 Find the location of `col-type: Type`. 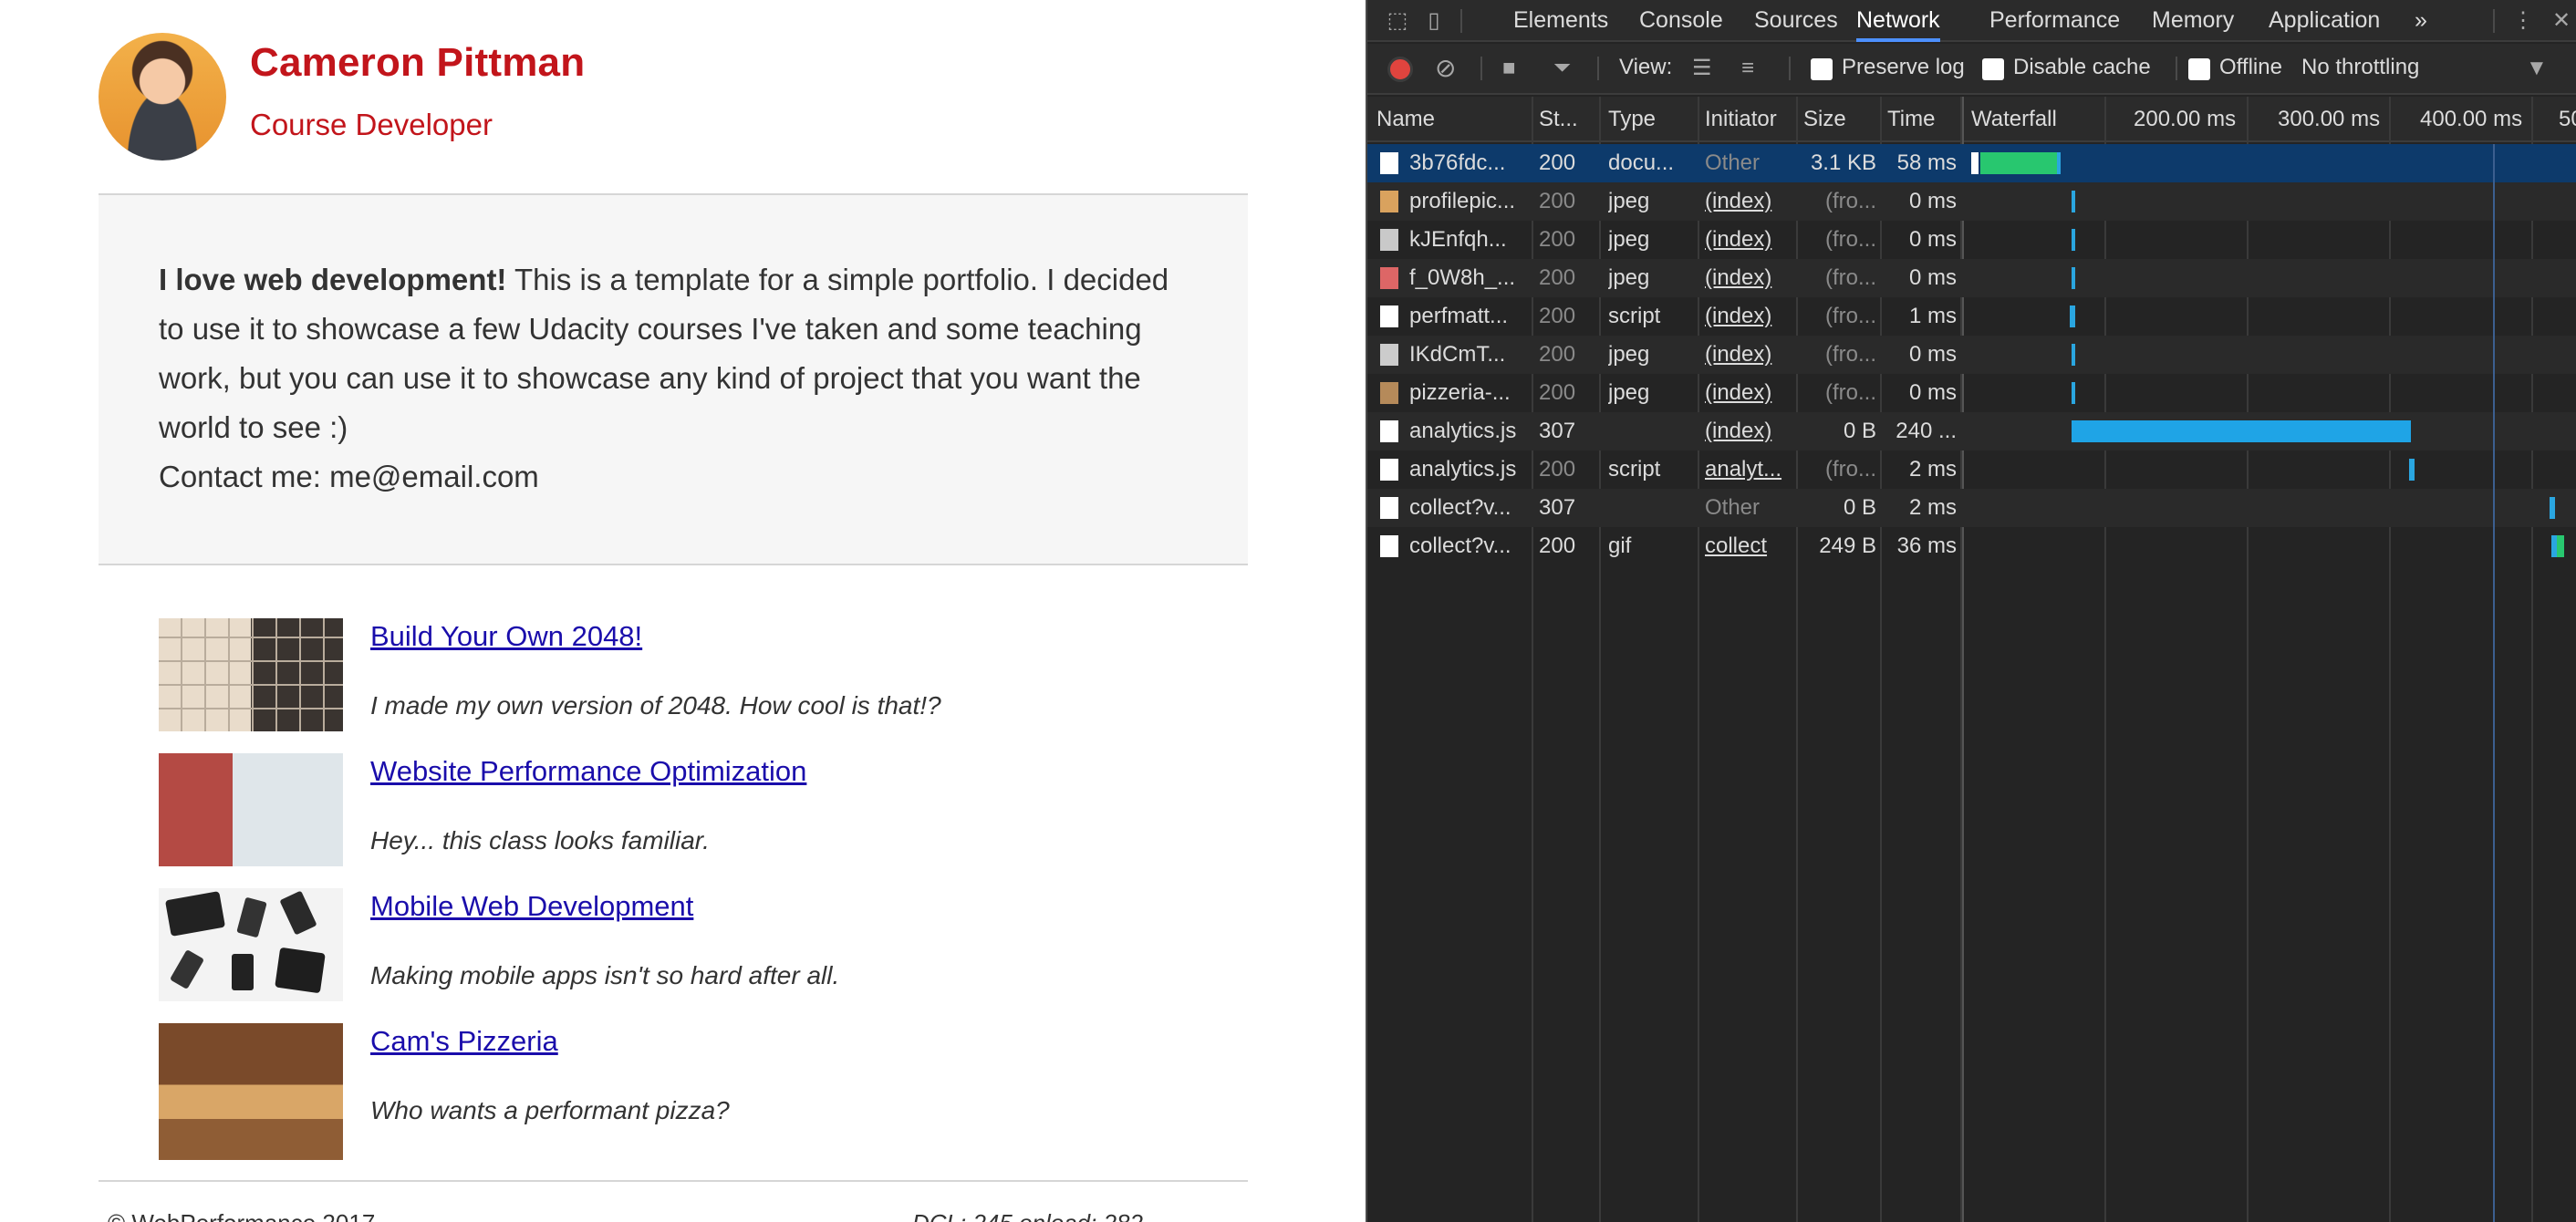

col-type: Type is located at coordinates (1653, 120).